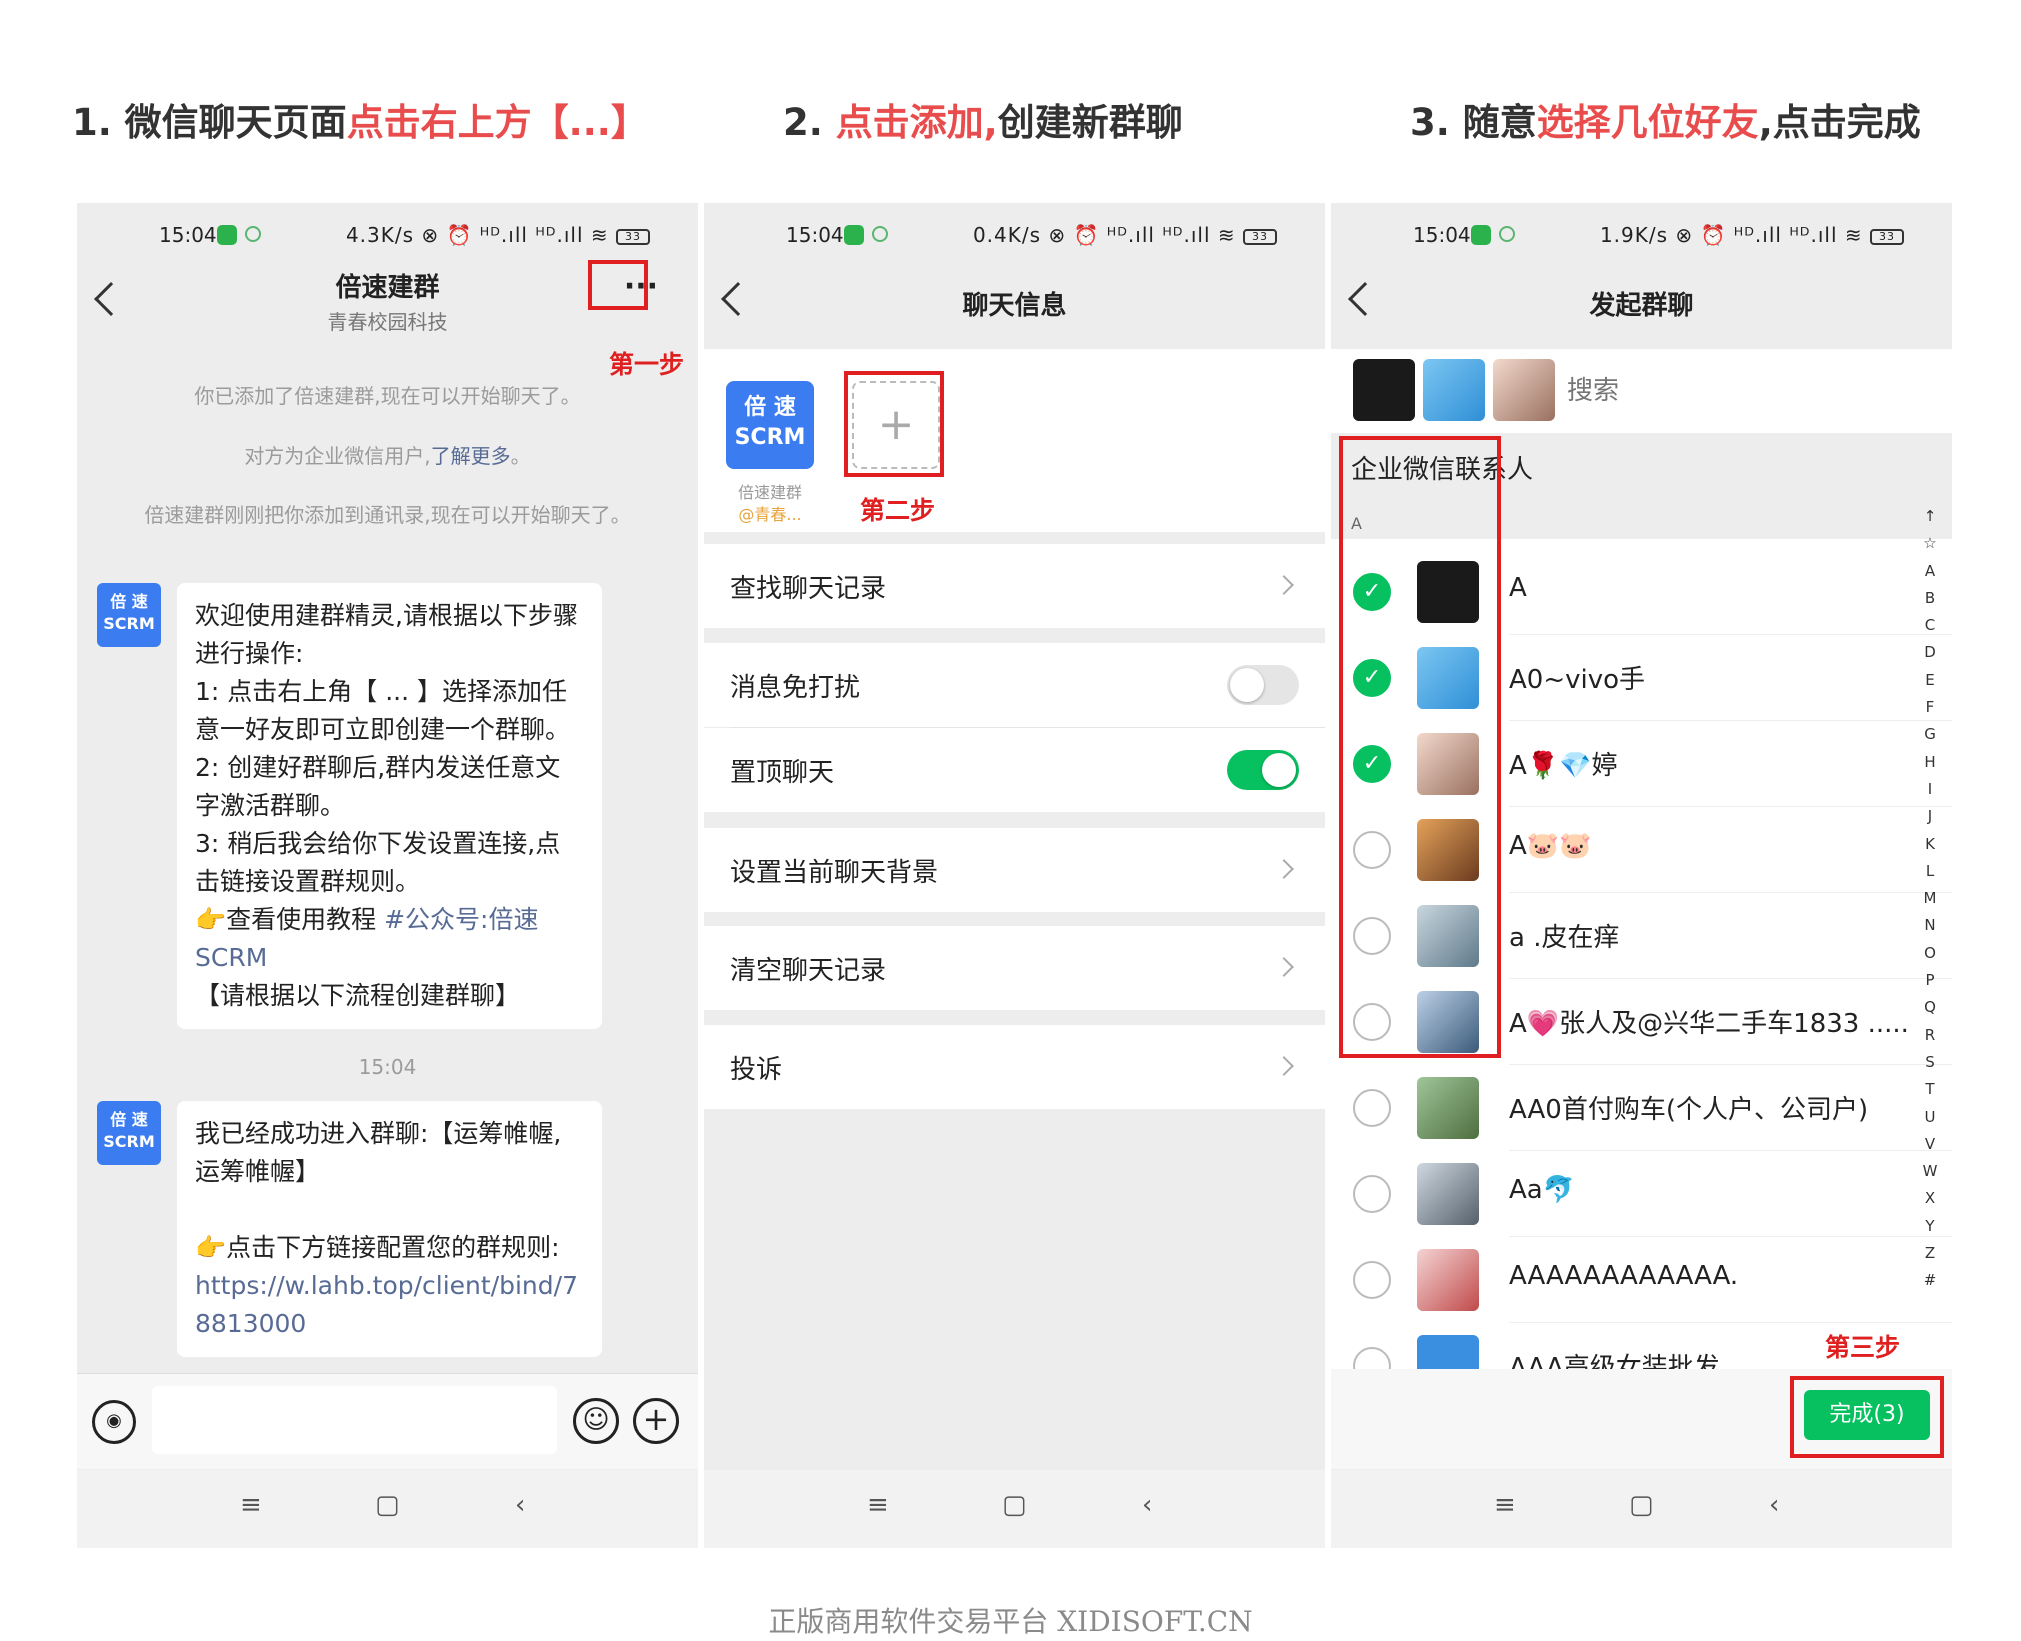 The height and width of the screenshot is (1641, 2021). I want to click on alphabet-letter: V, so click(1930, 1144).